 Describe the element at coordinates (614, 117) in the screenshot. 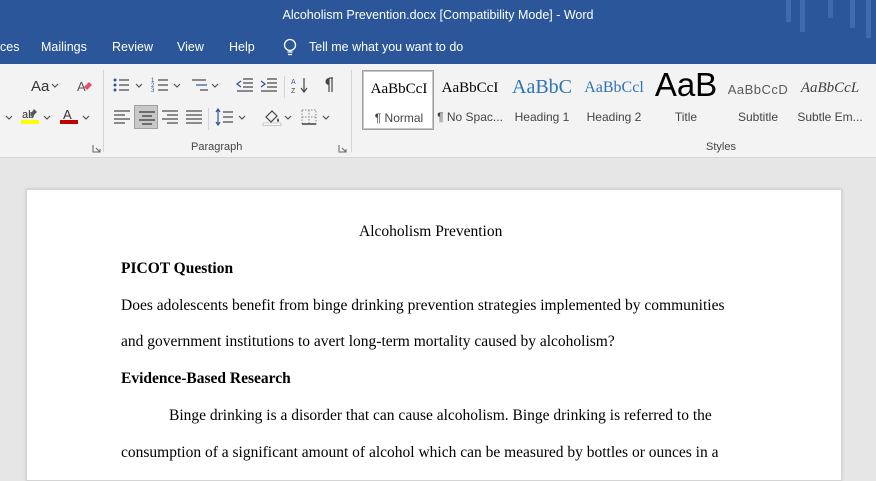

I see `style-name: Heading 2` at that location.